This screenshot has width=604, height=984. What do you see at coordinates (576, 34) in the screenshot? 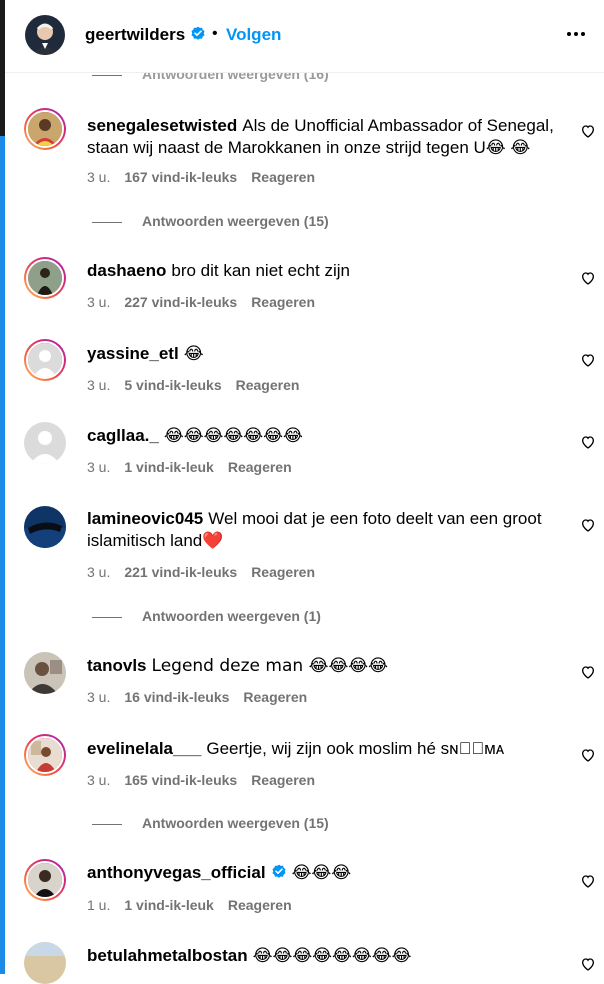
I see `more-options-icon` at bounding box center [576, 34].